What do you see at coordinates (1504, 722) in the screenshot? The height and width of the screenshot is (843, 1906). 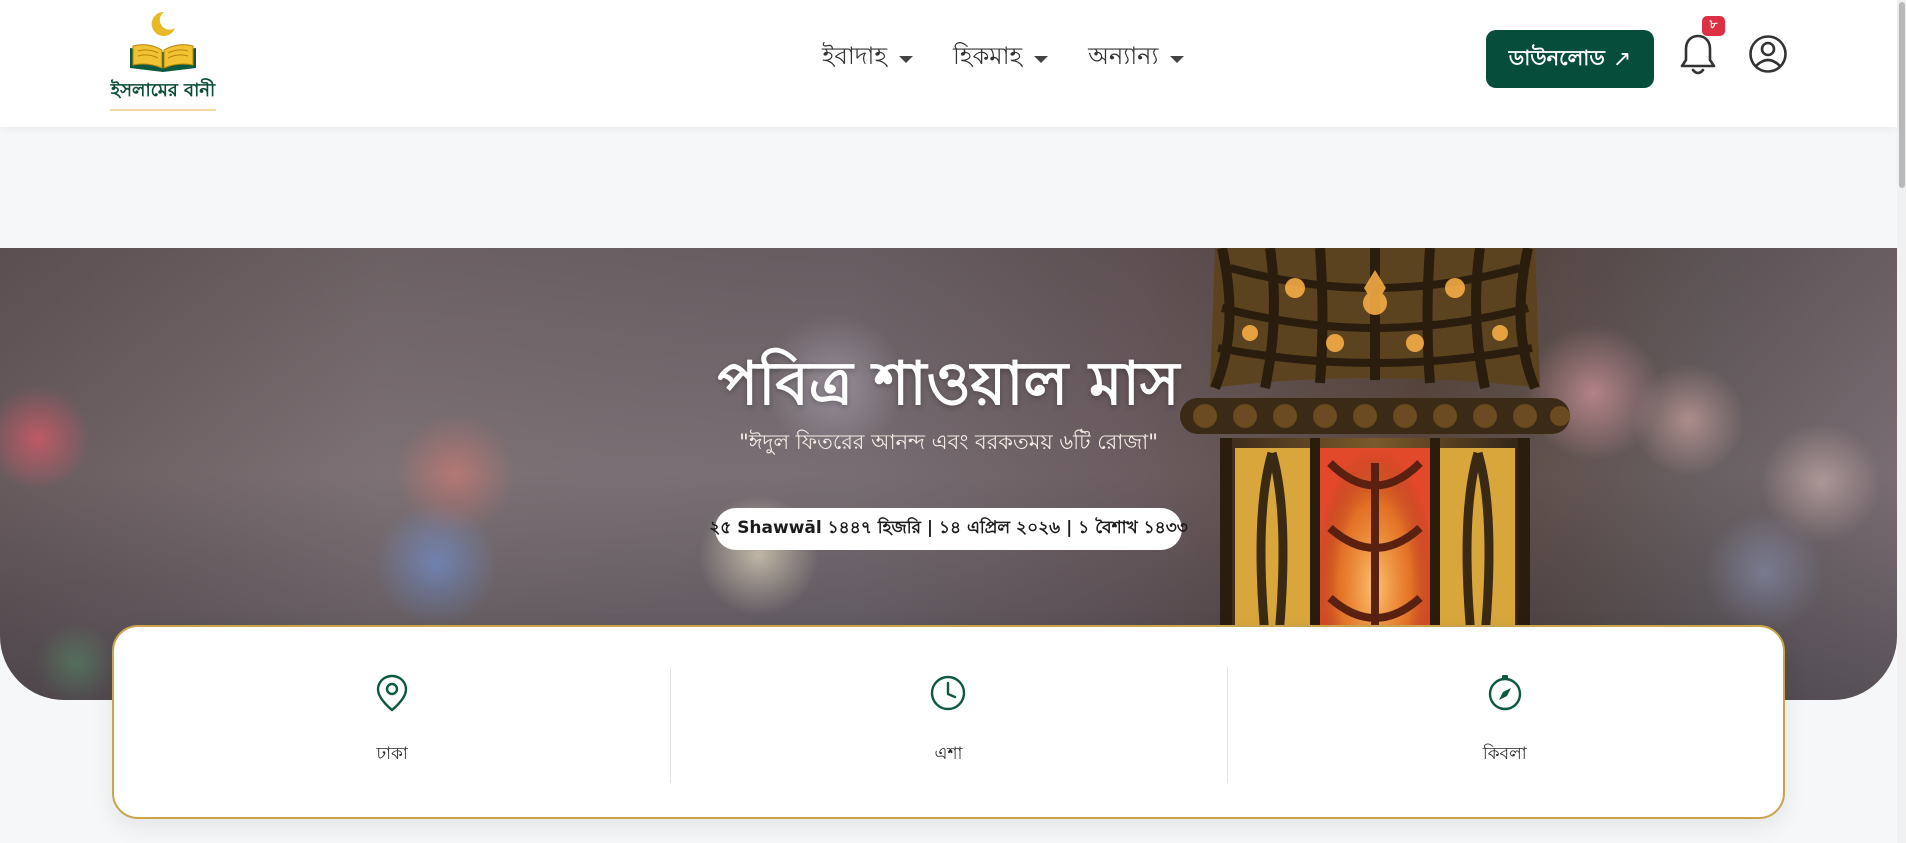 I see `qibla-item: কিবলা` at bounding box center [1504, 722].